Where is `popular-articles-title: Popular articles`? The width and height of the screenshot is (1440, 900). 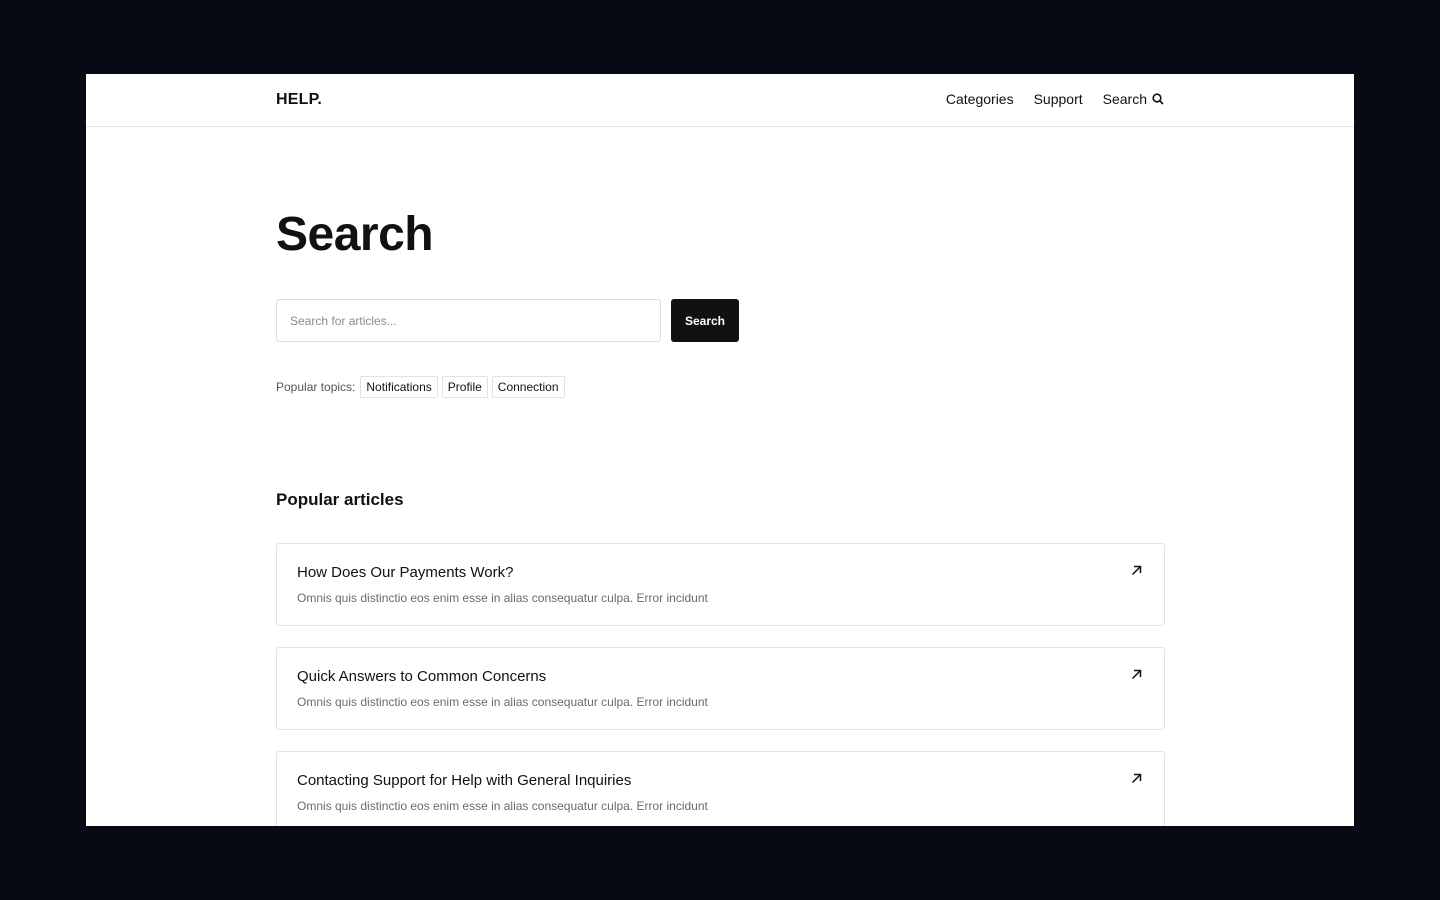 popular-articles-title: Popular articles is located at coordinates (340, 499).